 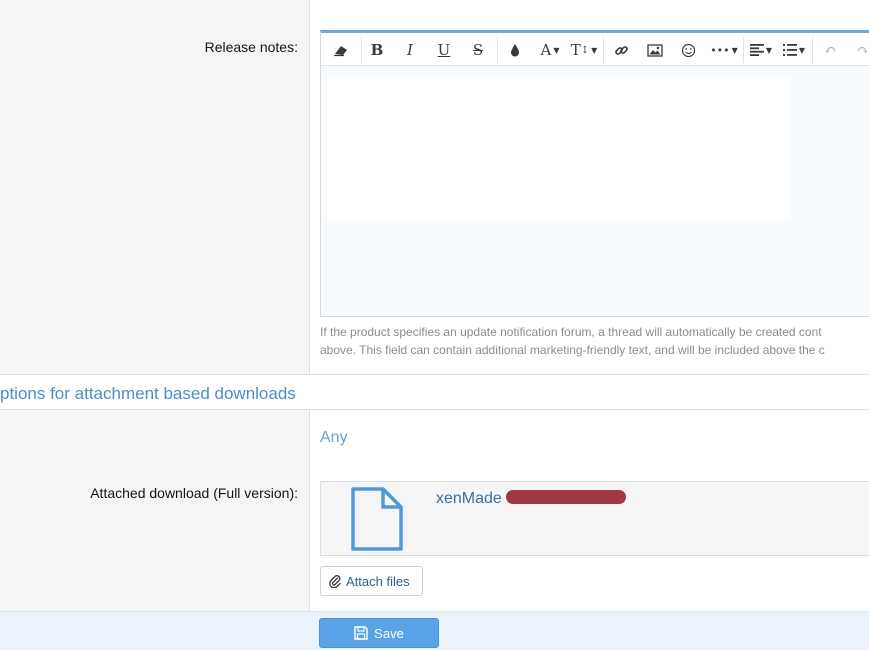 I want to click on redo-icon: ↷, so click(x=860, y=50).